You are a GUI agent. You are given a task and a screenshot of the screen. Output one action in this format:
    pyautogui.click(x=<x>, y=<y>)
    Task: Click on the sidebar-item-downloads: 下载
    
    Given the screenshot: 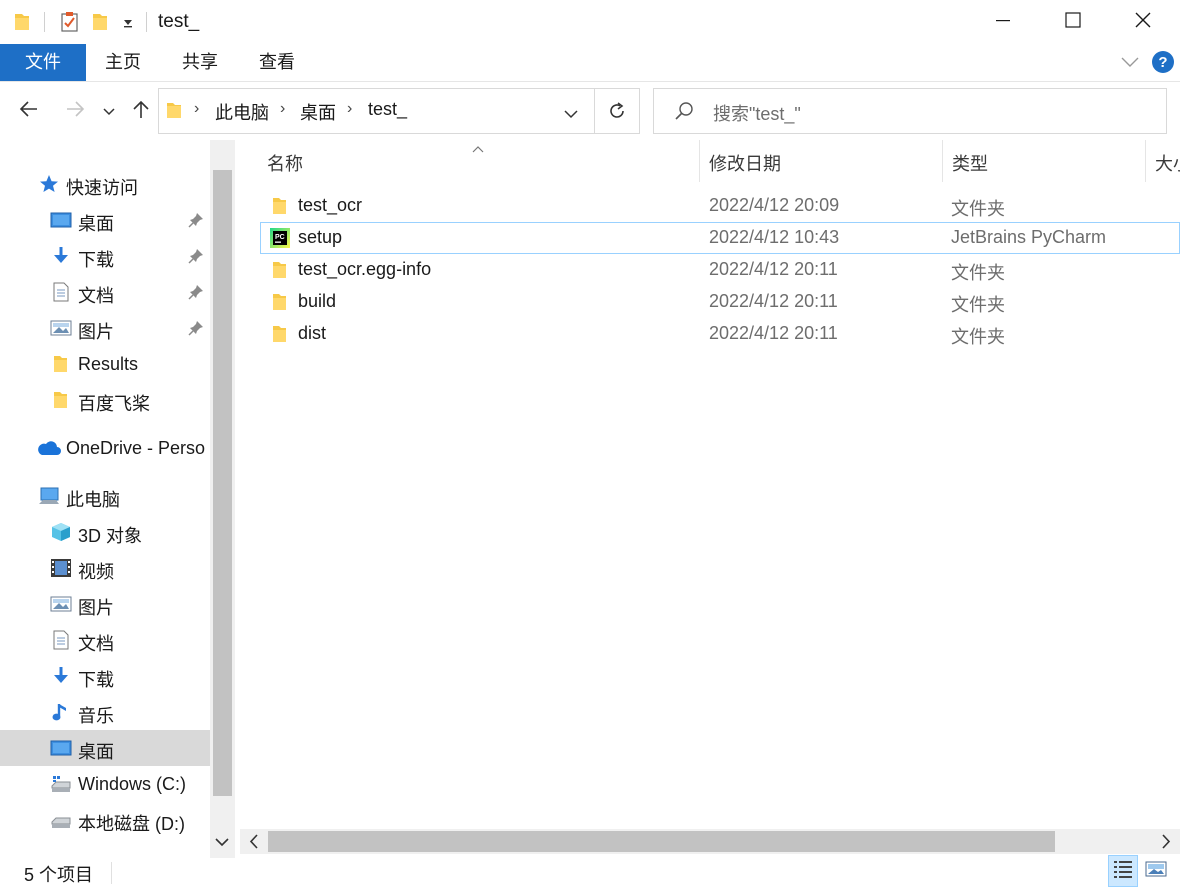 What is the action you would take?
    pyautogui.click(x=105, y=256)
    